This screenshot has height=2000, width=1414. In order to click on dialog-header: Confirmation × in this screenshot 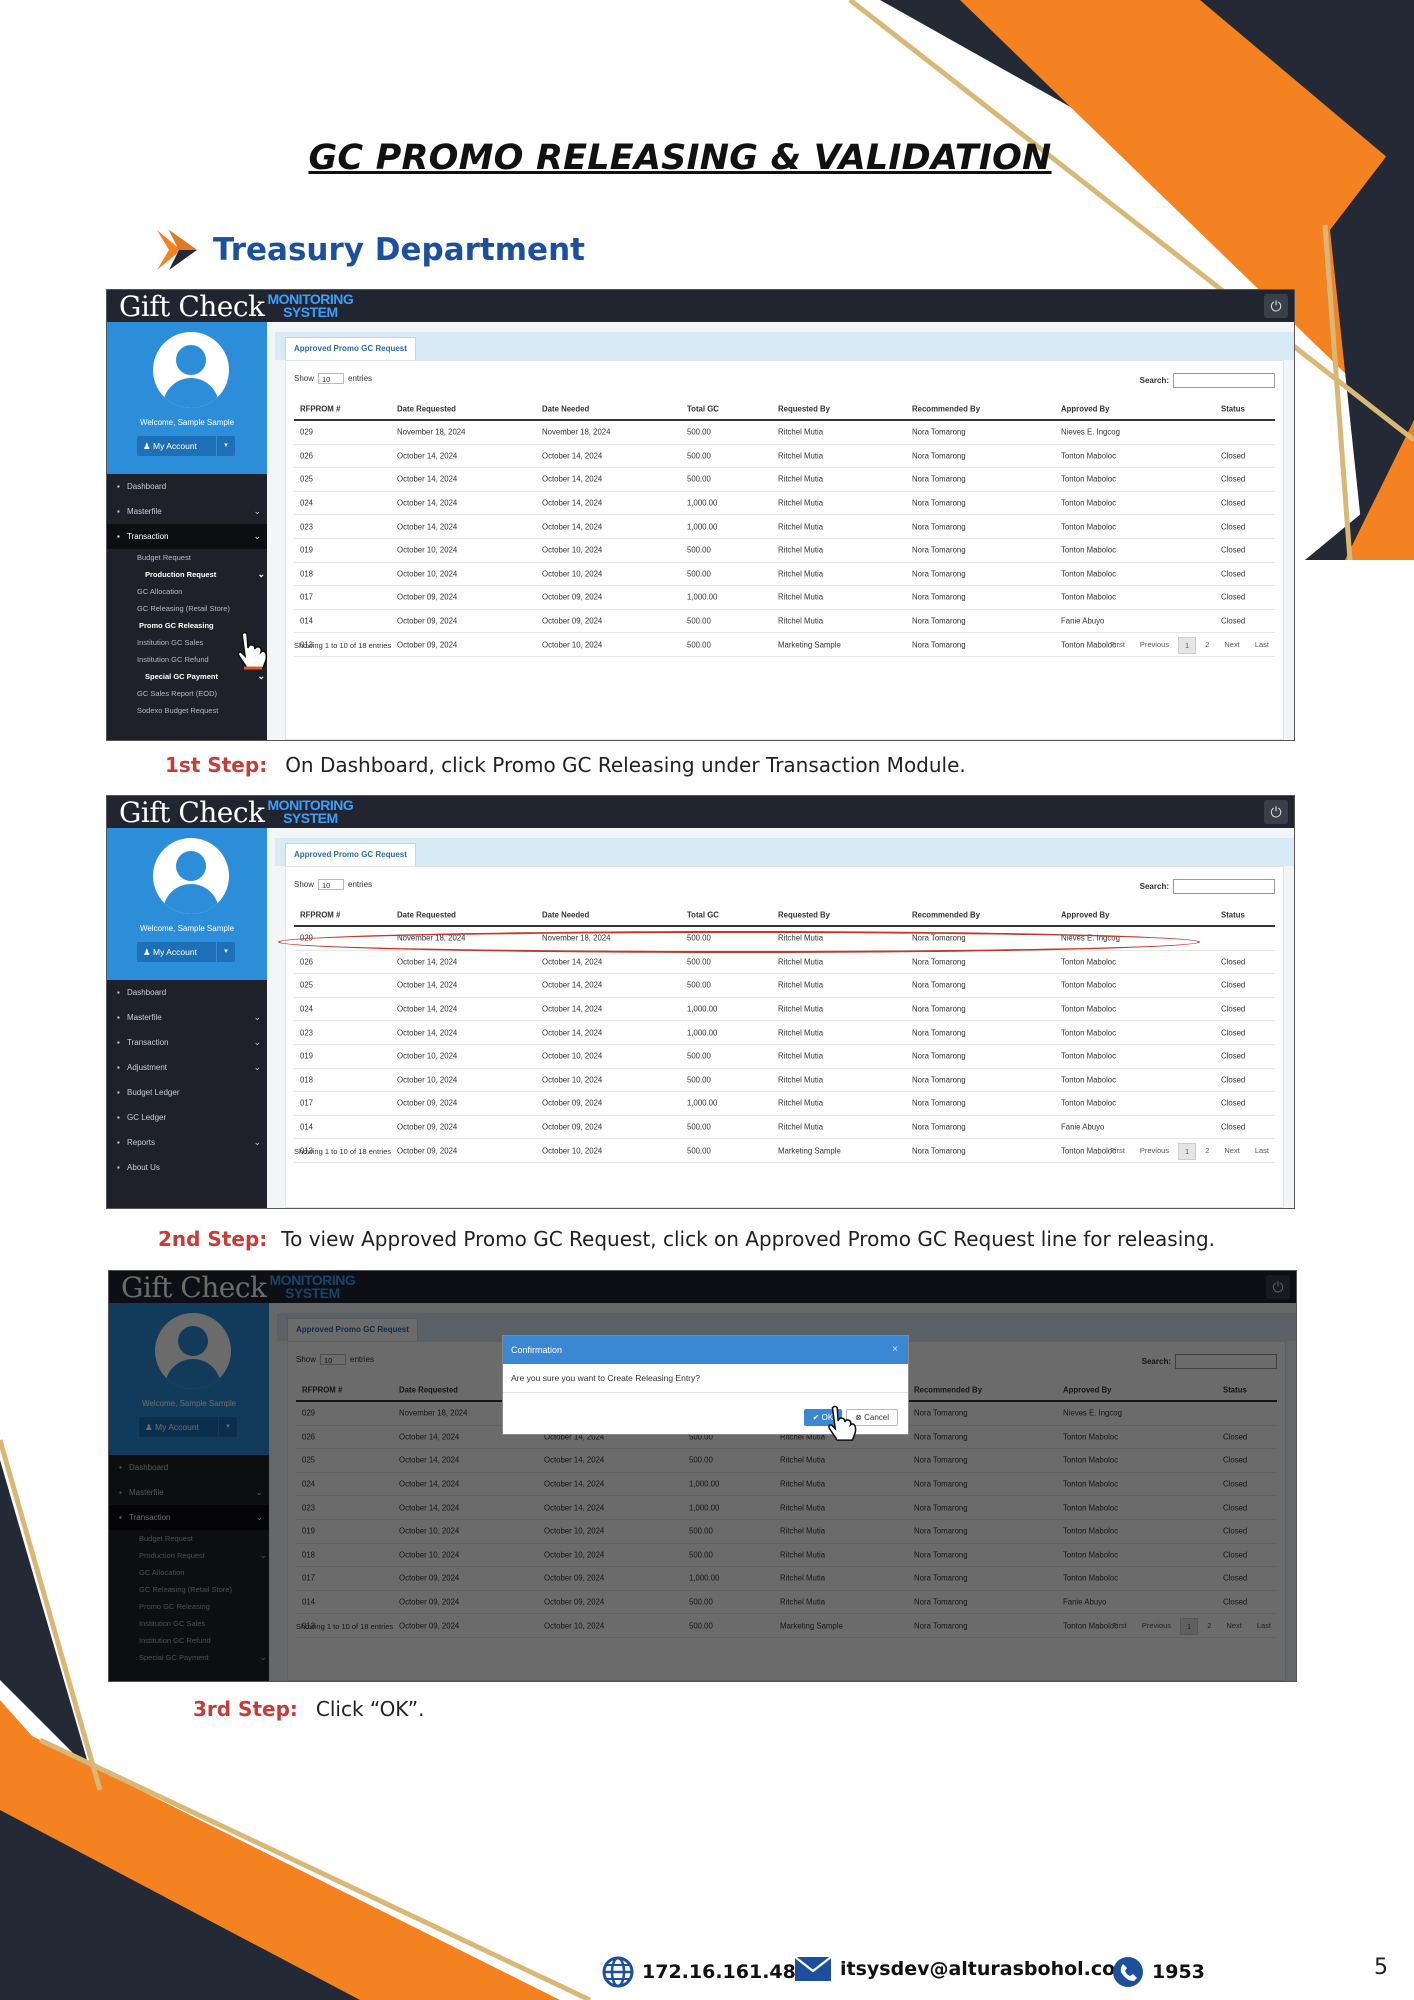, I will do `click(705, 1350)`.